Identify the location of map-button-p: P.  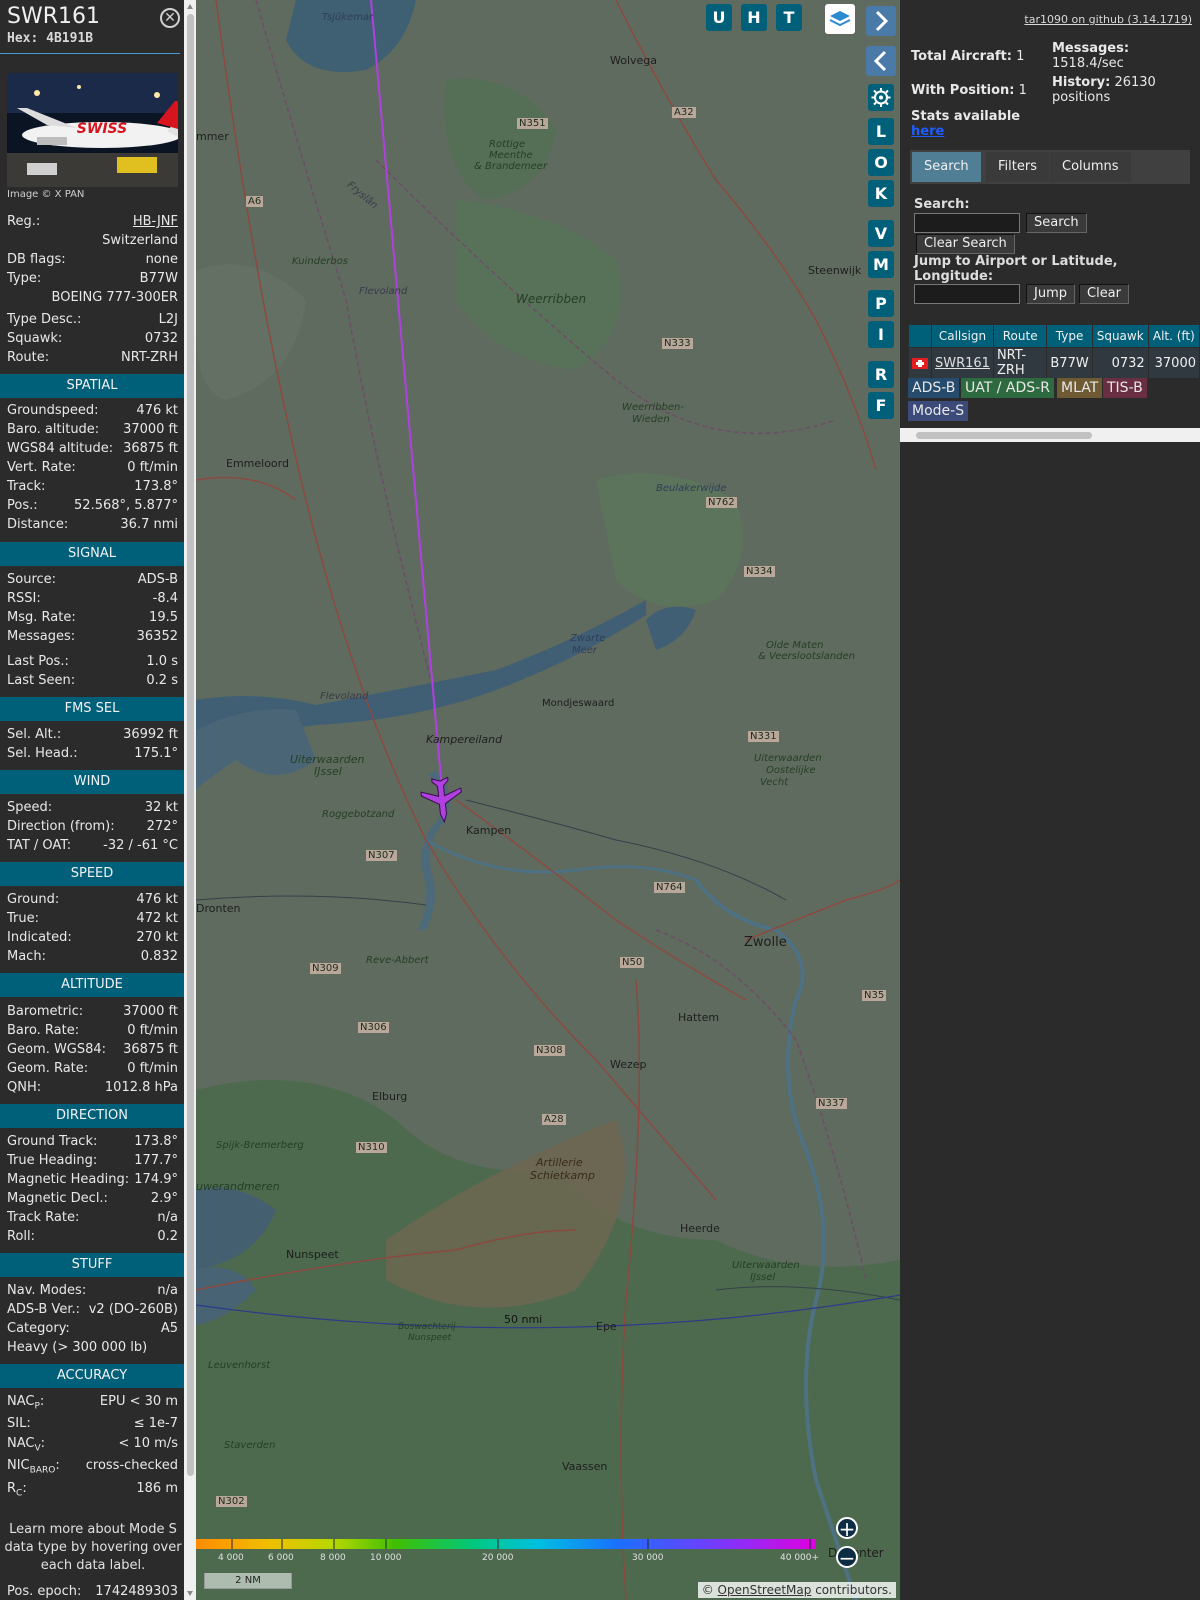
(881, 303).